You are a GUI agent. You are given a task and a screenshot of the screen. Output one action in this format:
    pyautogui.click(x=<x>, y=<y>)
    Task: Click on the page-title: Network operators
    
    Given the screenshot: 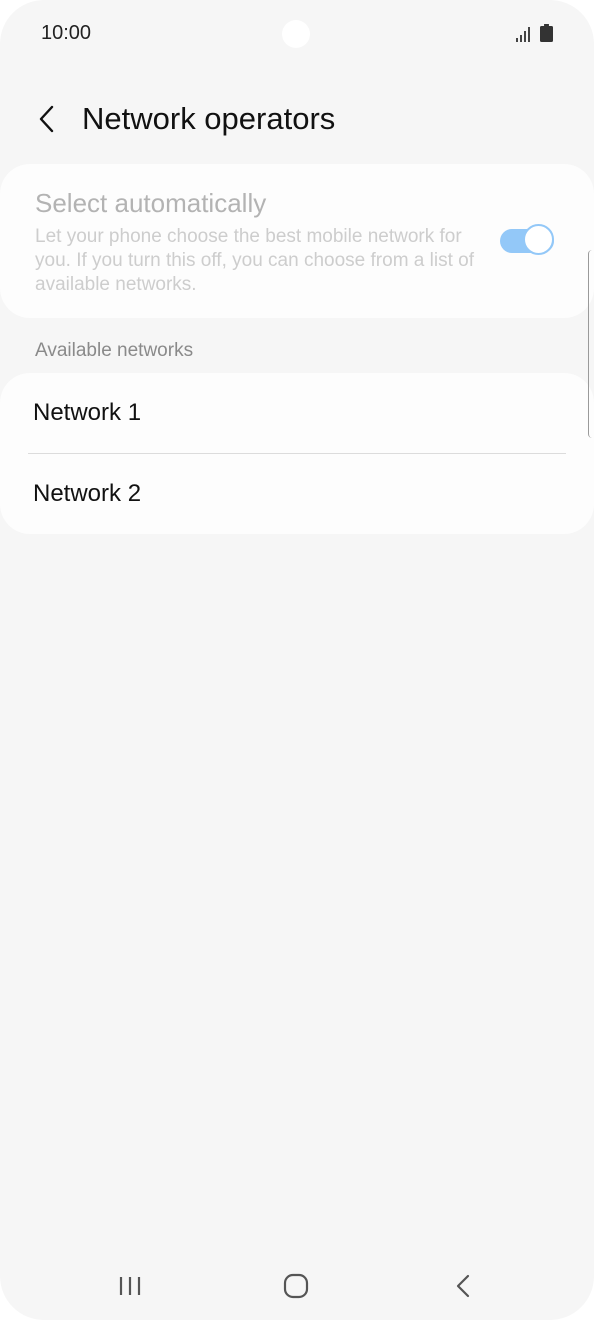 What is the action you would take?
    pyautogui.click(x=209, y=118)
    